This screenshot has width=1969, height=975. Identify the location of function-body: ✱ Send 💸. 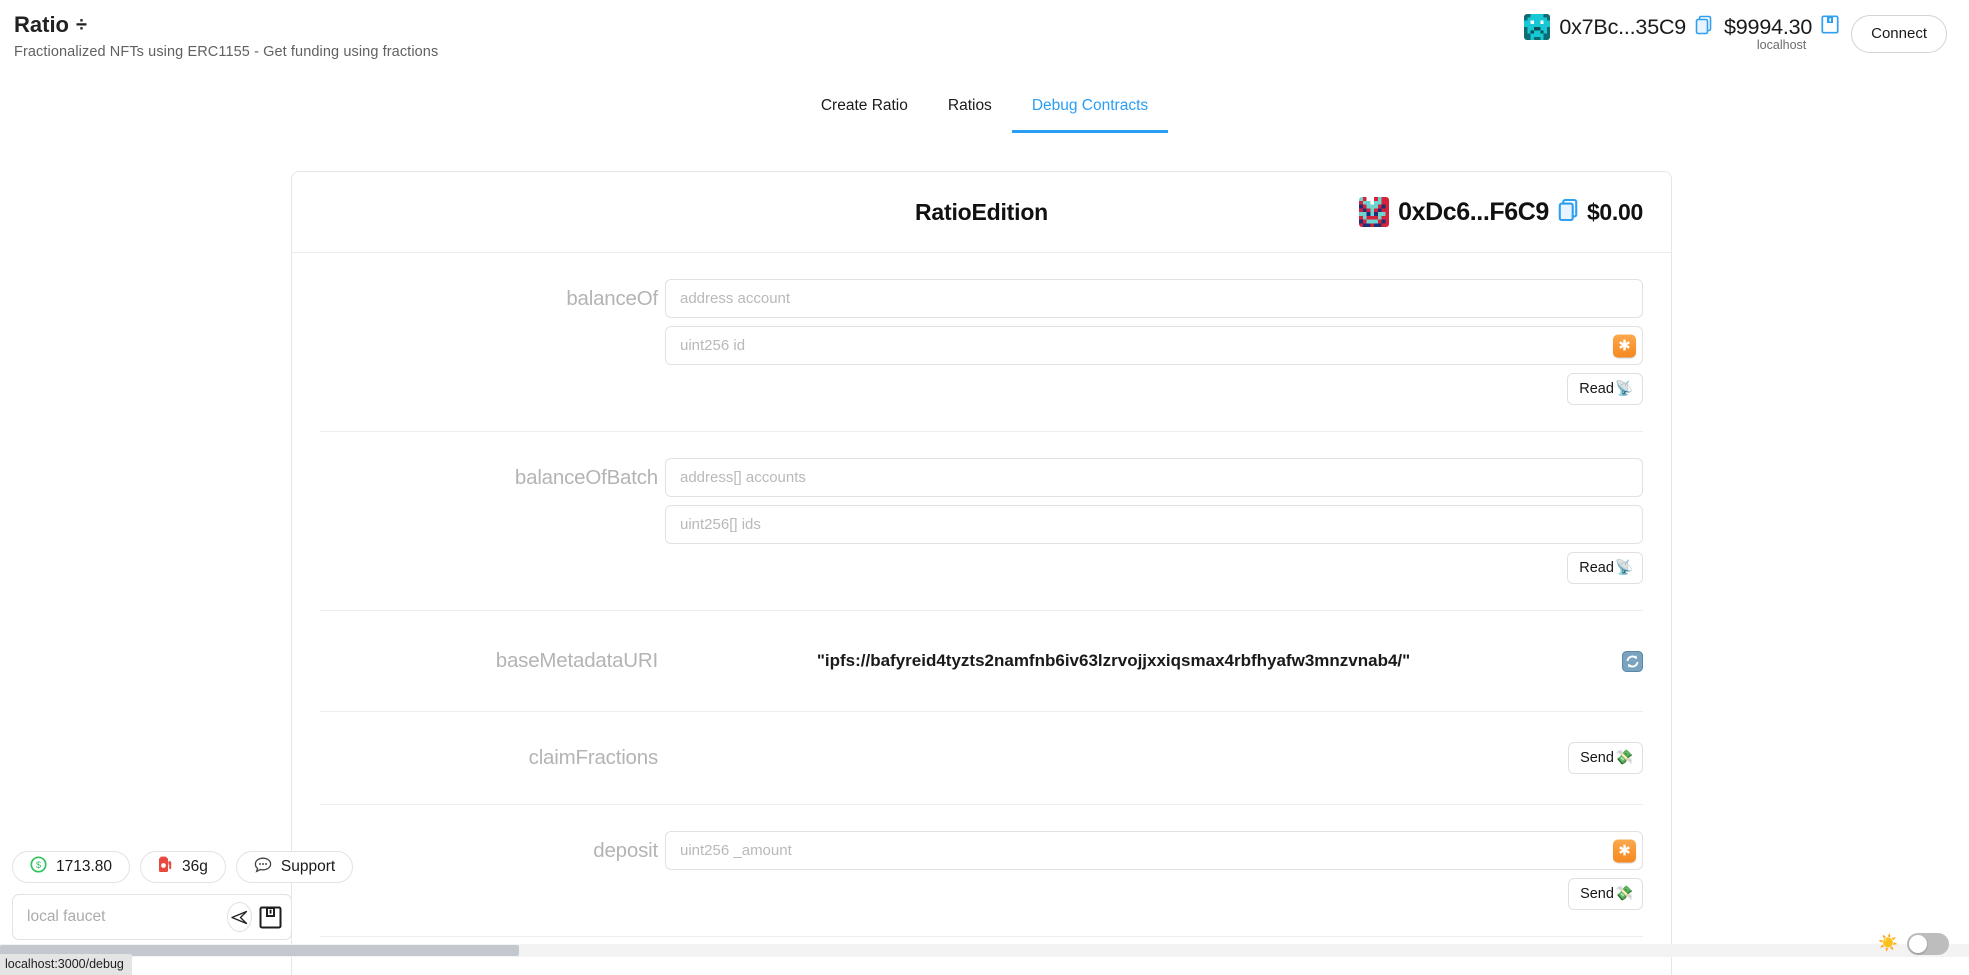
(1154, 870).